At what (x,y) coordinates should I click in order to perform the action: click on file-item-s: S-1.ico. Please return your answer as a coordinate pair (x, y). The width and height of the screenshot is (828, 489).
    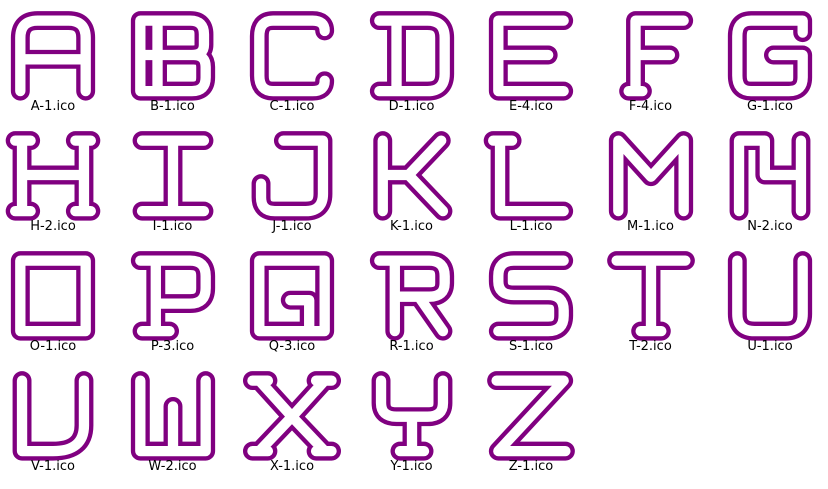
    Looking at the image, I should click on (537, 304).